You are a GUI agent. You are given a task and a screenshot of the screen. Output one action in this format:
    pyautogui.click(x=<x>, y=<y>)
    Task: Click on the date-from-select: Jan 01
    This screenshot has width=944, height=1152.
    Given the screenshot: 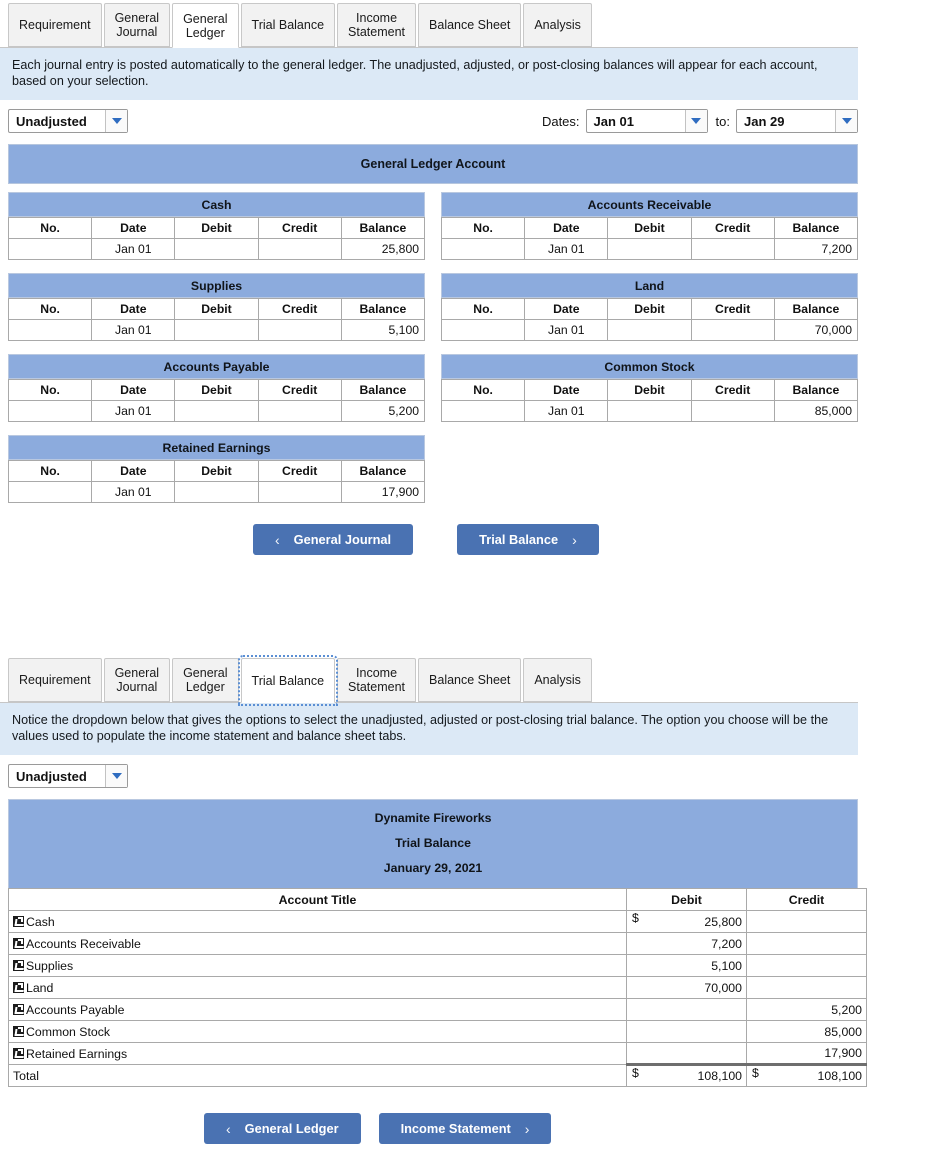 What is the action you would take?
    pyautogui.click(x=646, y=121)
    